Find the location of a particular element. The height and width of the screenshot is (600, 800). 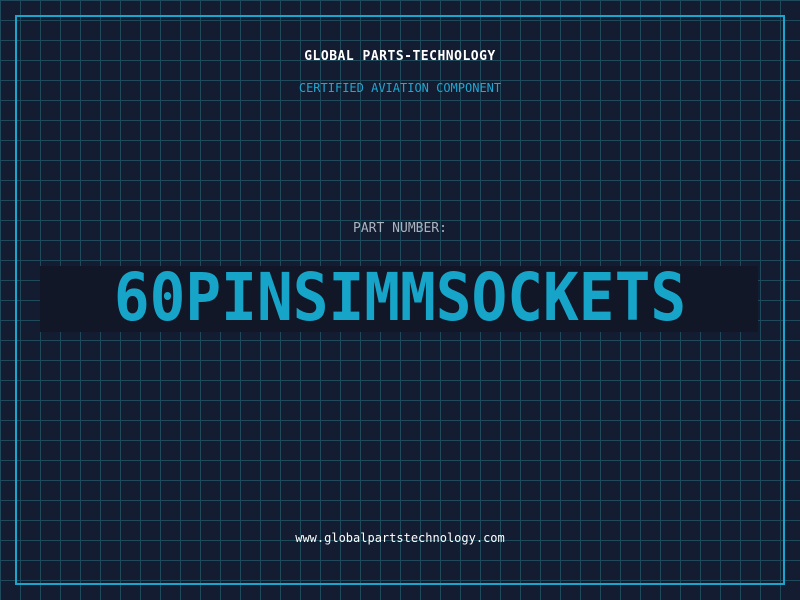

part-number-label: PART NUMBER: is located at coordinates (400, 228).